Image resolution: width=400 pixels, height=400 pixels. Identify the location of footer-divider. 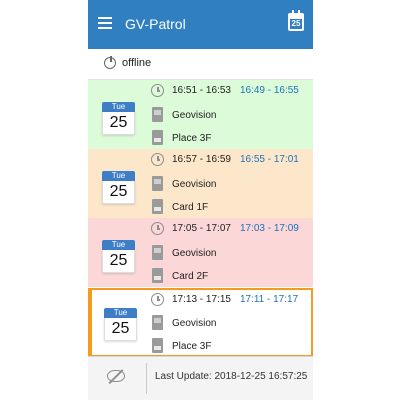
(146, 378).